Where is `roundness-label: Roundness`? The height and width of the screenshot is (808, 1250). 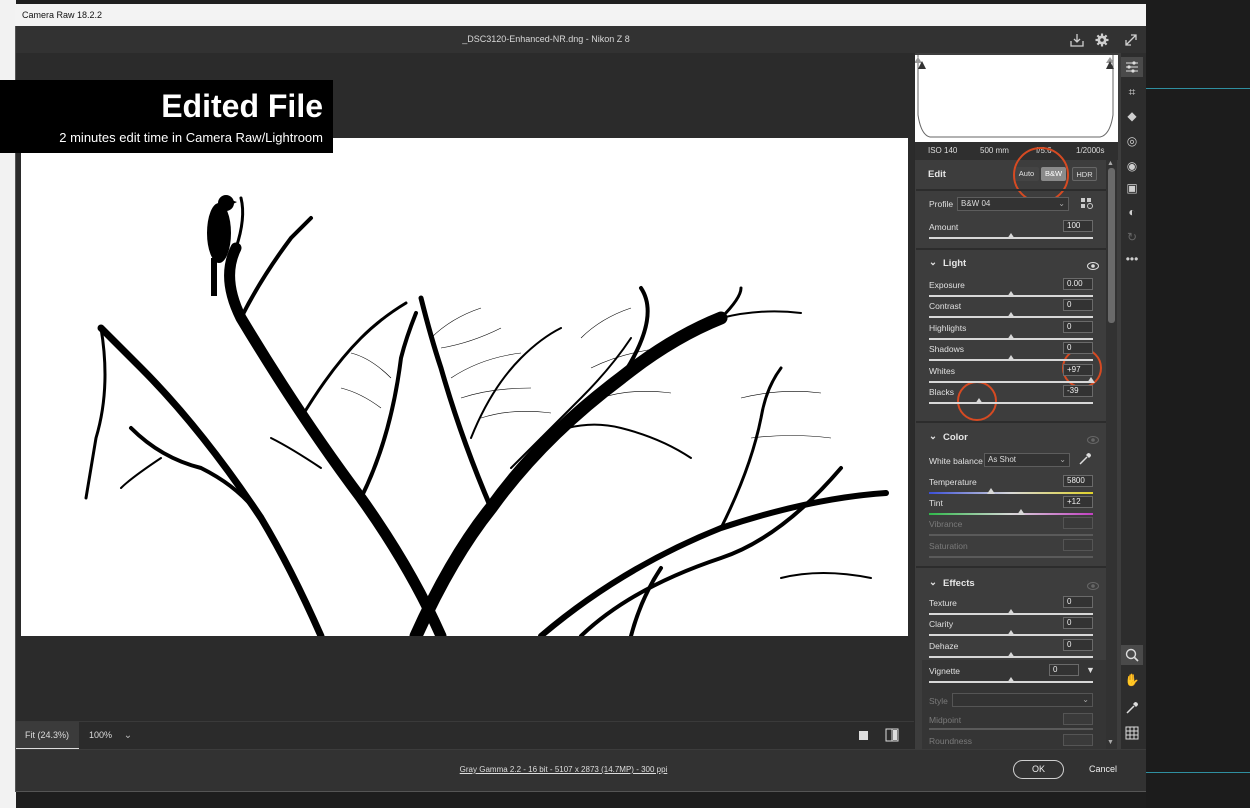 roundness-label: Roundness is located at coordinates (951, 741).